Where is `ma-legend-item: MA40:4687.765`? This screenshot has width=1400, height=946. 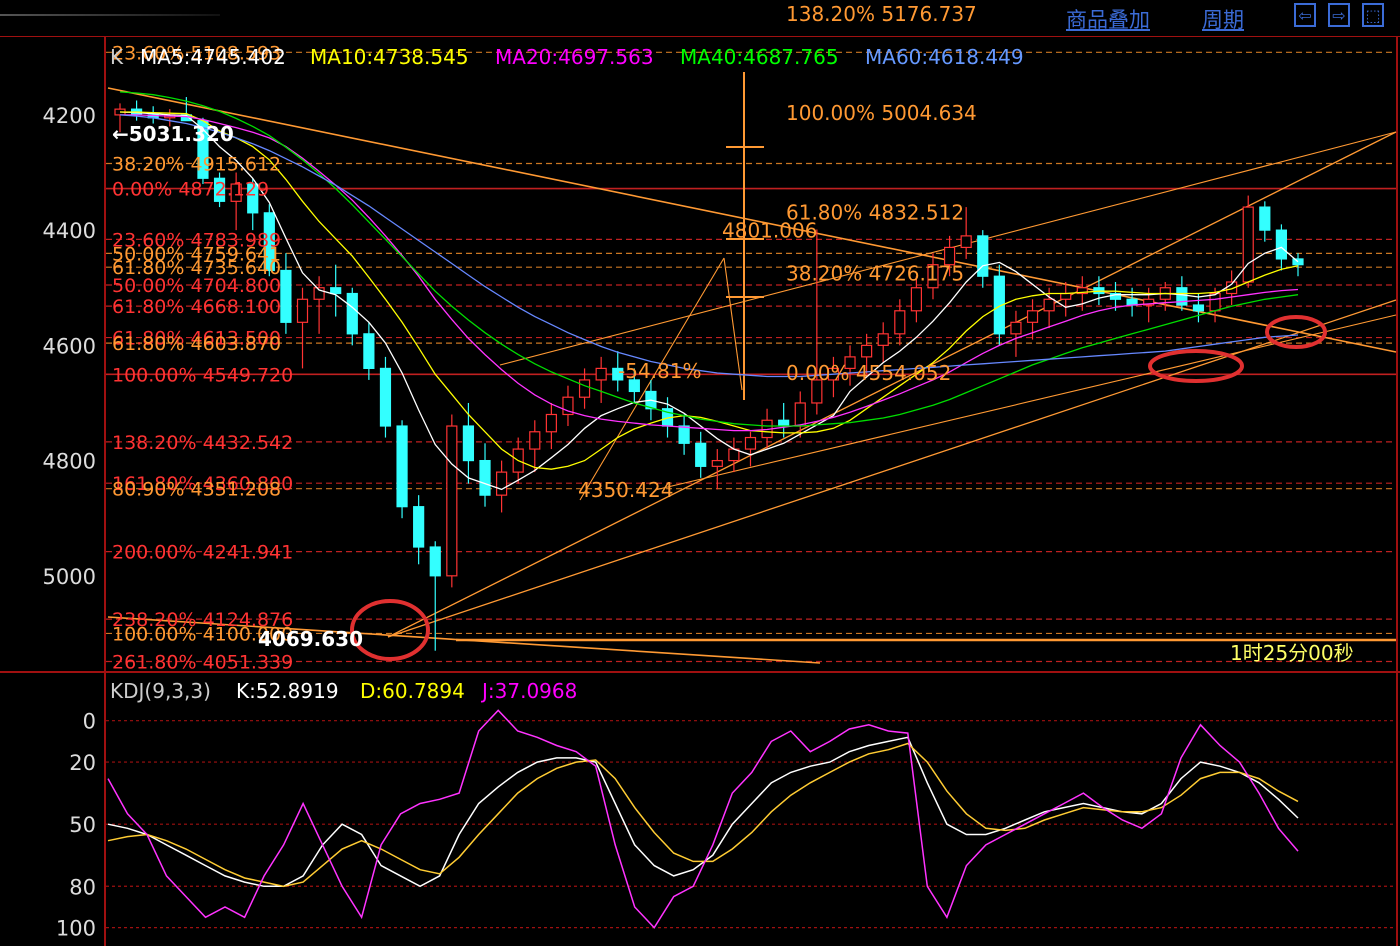 ma-legend-item: MA40:4687.765 is located at coordinates (759, 57).